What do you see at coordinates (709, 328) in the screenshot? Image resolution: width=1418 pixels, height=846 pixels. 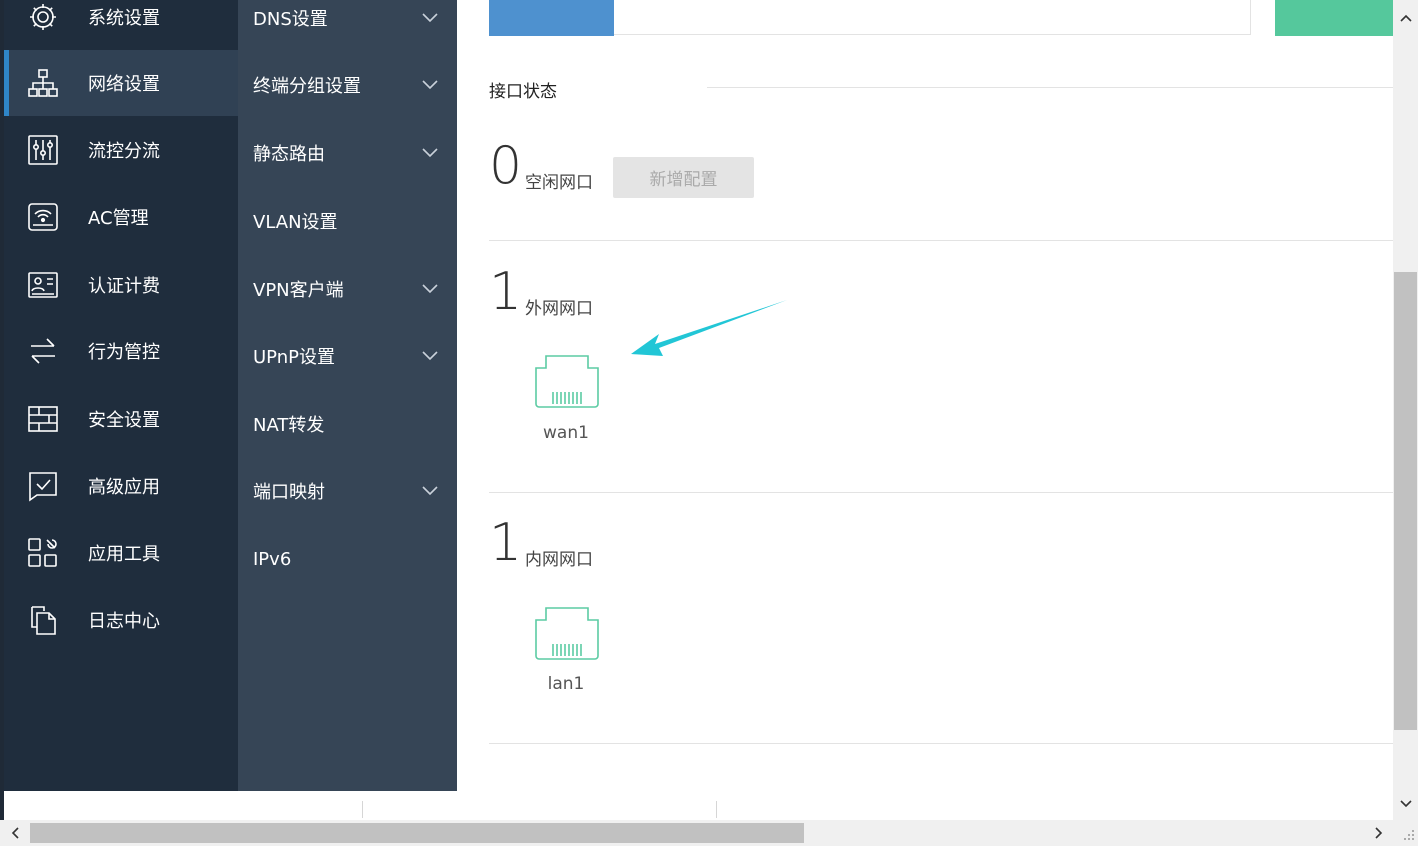 I see `annotation-arrow-icon` at bounding box center [709, 328].